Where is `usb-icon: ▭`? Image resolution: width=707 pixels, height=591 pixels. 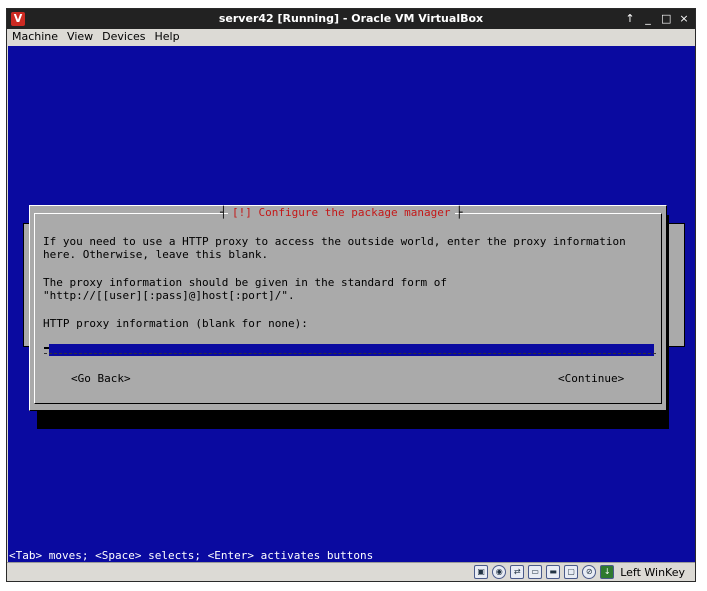
usb-icon: ▭ is located at coordinates (535, 572).